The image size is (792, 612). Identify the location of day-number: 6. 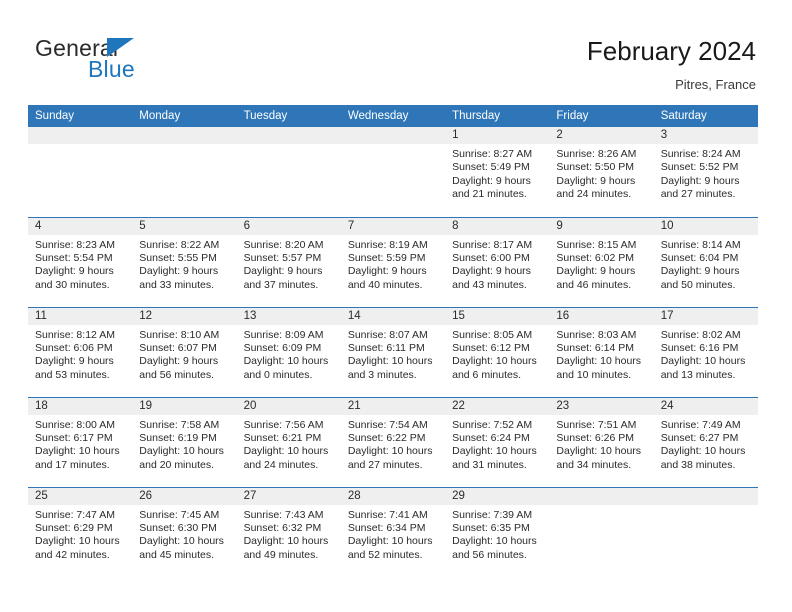
(288, 226).